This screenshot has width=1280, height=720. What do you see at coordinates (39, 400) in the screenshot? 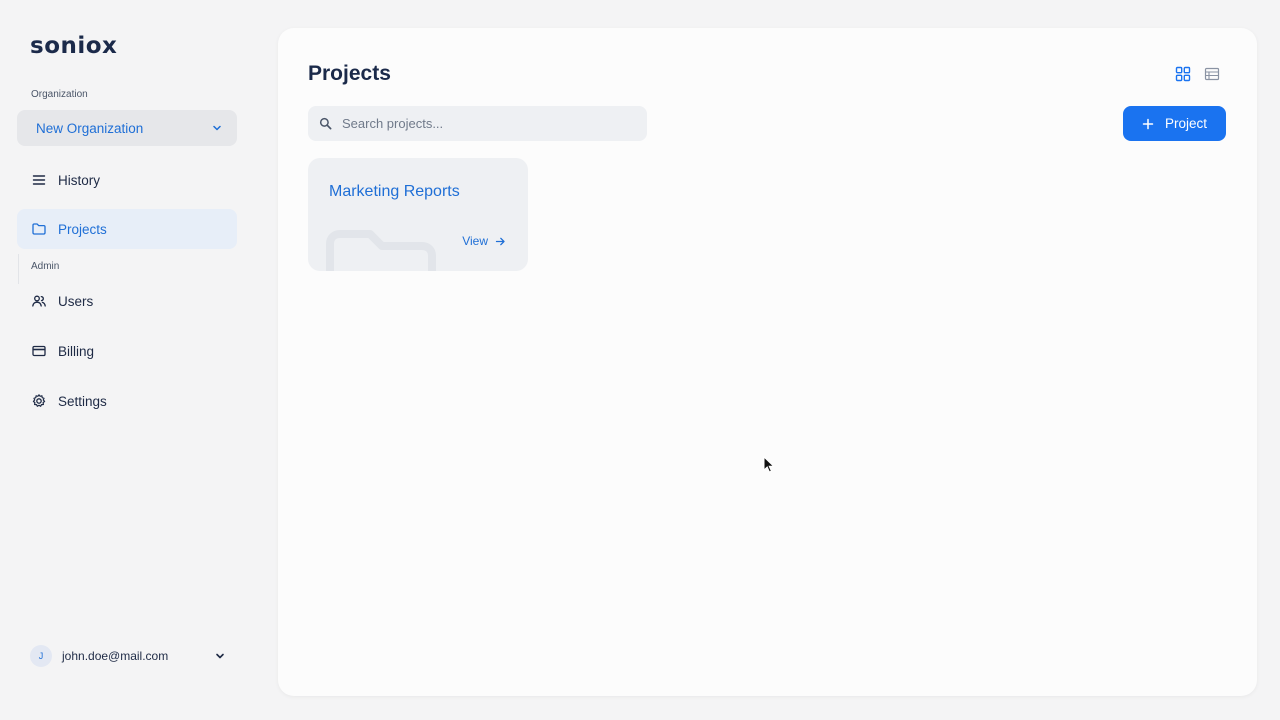
I see `gear-icon` at bounding box center [39, 400].